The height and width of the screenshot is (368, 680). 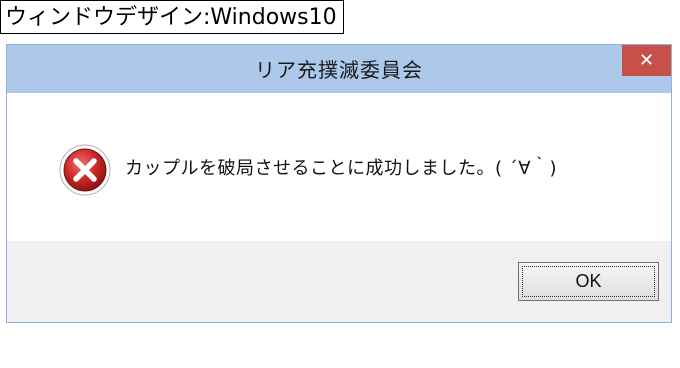 I want to click on close-icon: ✕, so click(x=646, y=60).